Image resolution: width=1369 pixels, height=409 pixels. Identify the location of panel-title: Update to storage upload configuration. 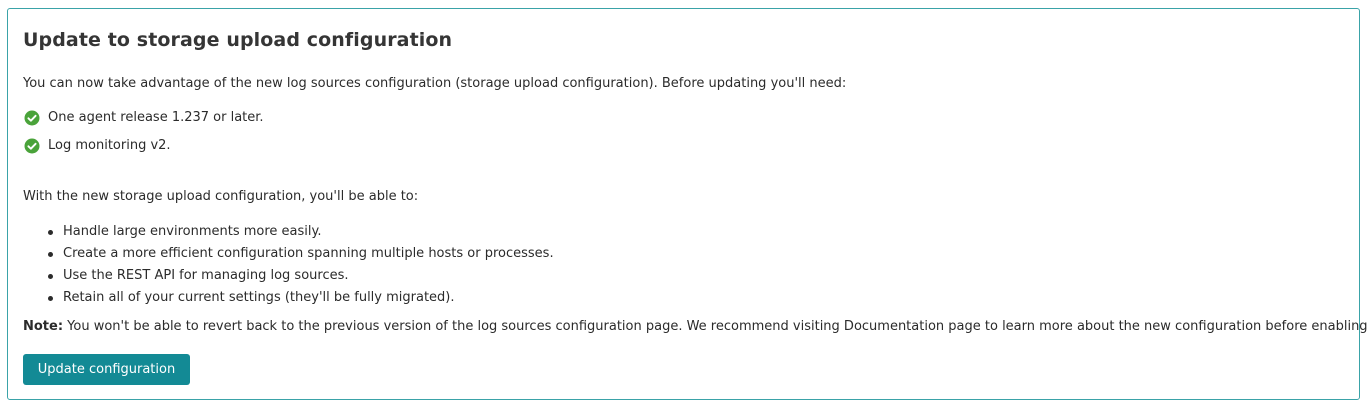
(238, 40).